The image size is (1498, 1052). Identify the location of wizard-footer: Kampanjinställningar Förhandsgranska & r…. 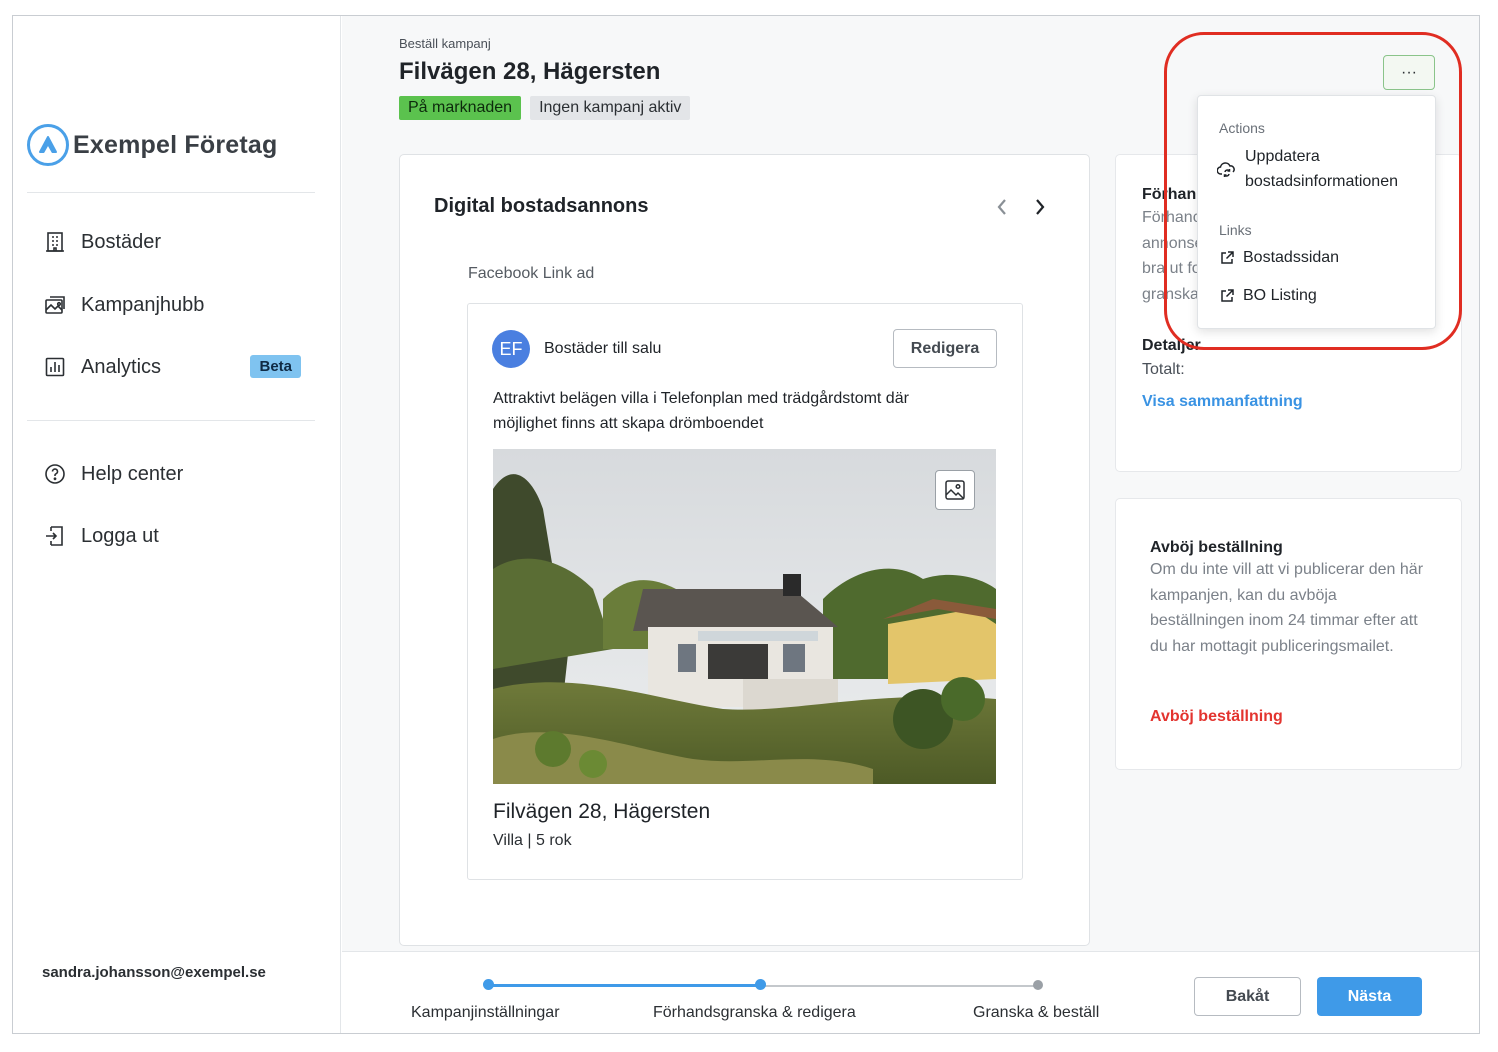
(910, 992).